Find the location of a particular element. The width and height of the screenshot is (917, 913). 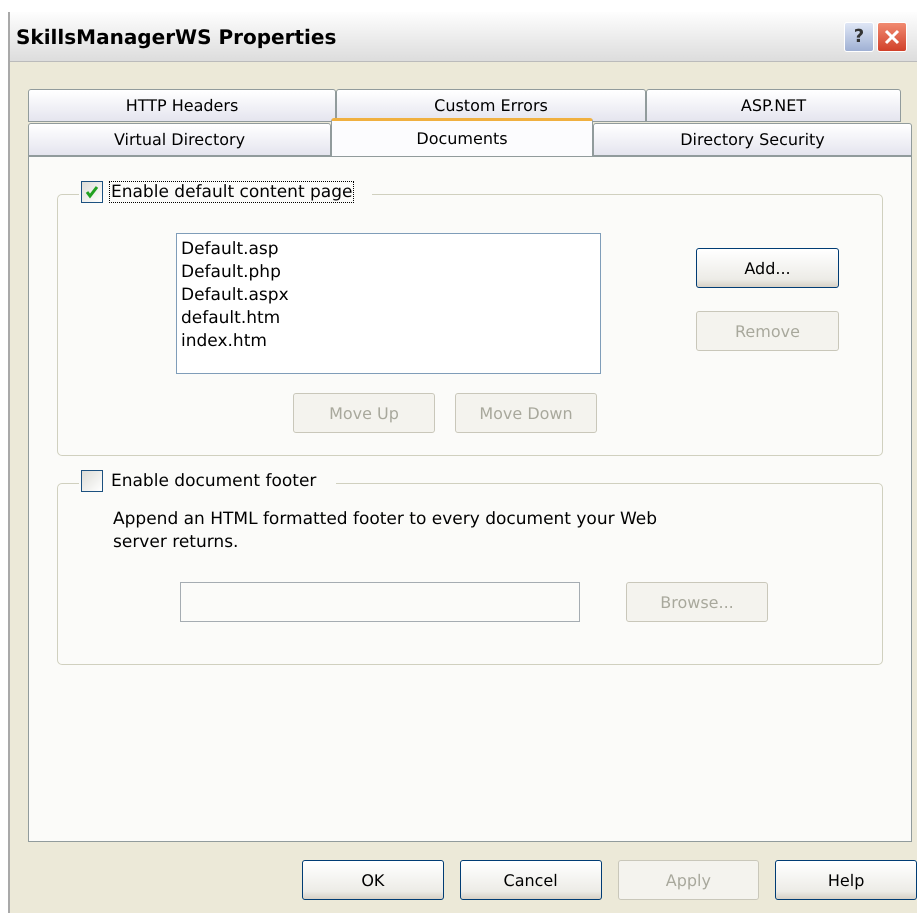

list-item: Default.aspx is located at coordinates (388, 295).